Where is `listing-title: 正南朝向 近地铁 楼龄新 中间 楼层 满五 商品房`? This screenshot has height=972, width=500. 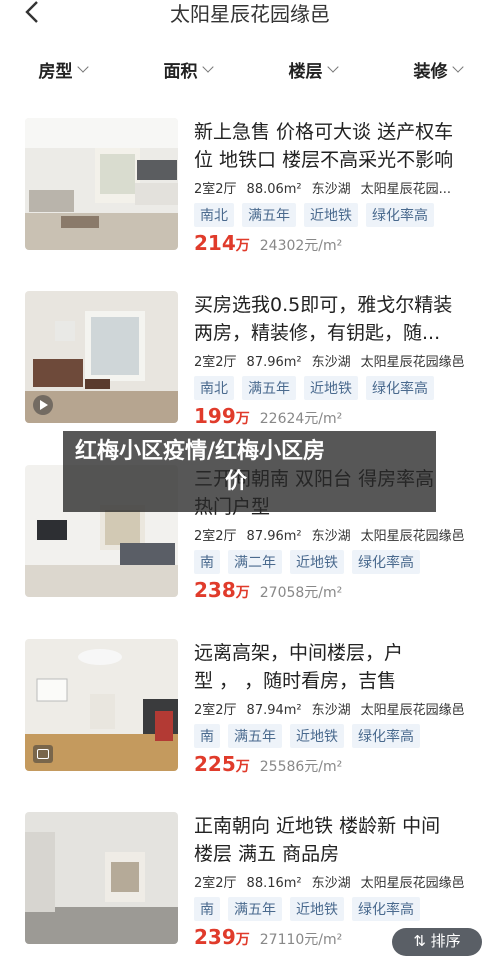 listing-title: 正南朝向 近地铁 楼龄新 中间 楼层 满五 商品房 is located at coordinates (336, 840).